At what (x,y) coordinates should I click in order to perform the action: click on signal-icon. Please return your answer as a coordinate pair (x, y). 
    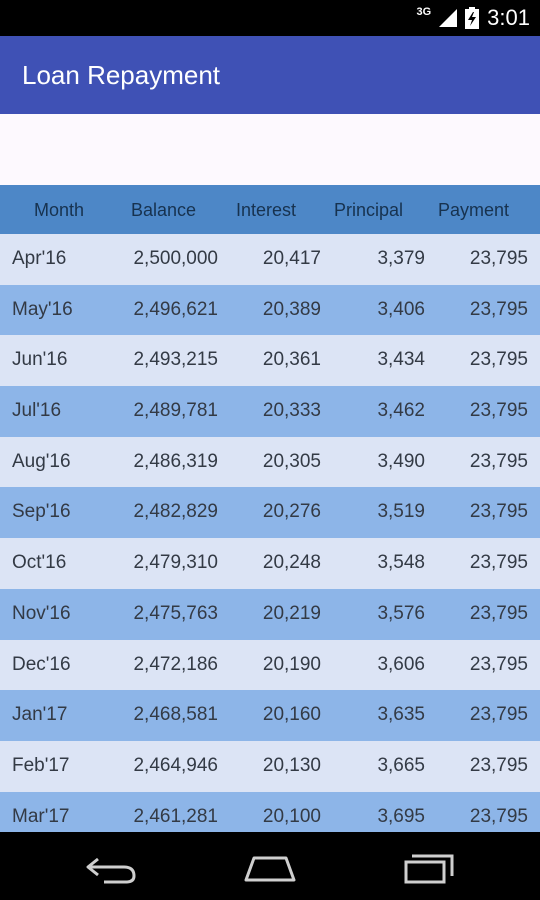
    Looking at the image, I should click on (448, 18).